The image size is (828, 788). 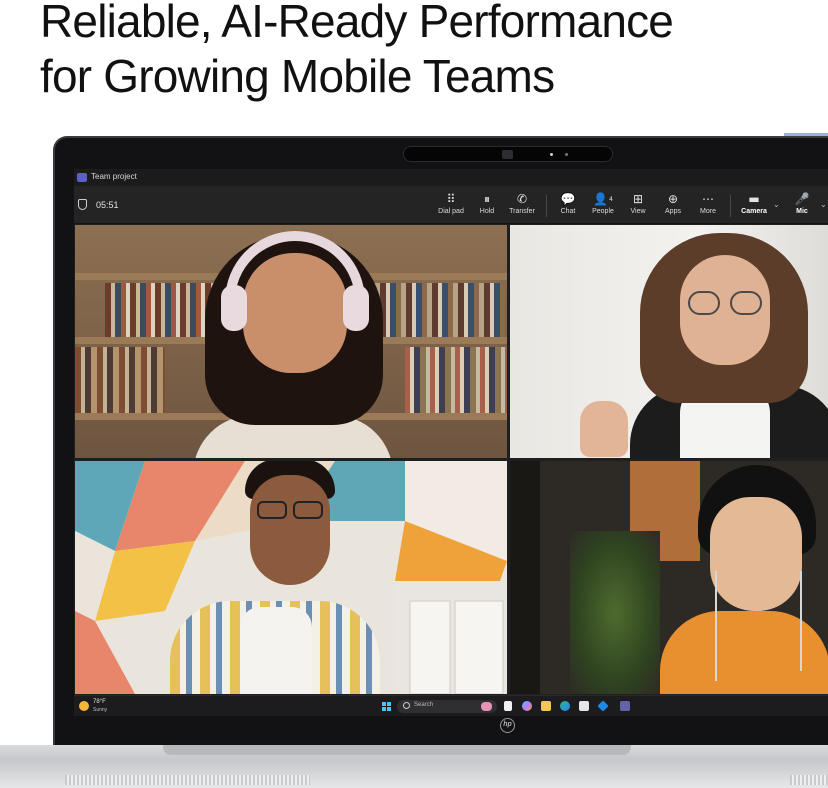 I want to click on sensor-dot, so click(x=566, y=154).